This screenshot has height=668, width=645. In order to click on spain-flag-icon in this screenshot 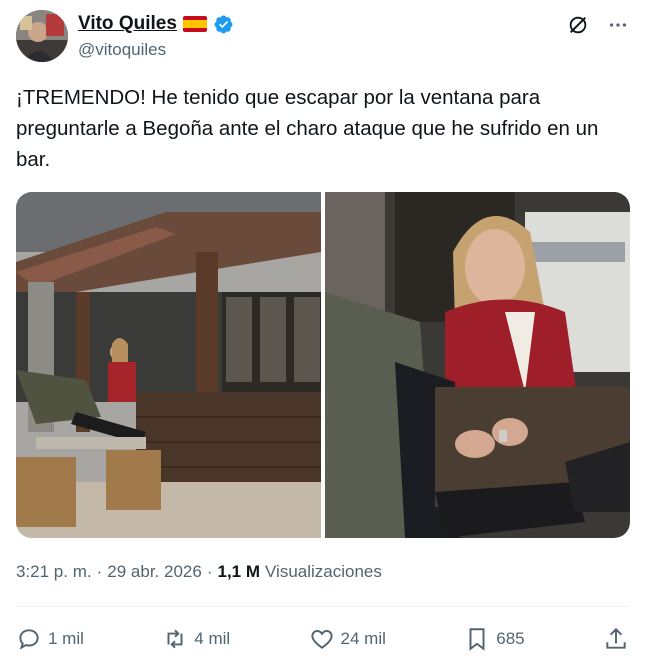, I will do `click(194, 24)`.